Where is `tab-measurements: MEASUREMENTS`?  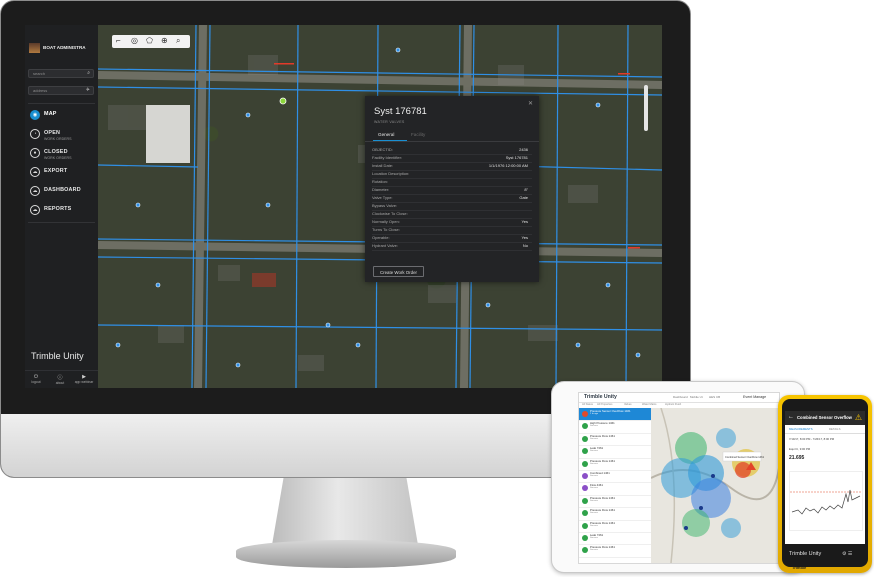
tab-measurements: MEASUREMENTS is located at coordinates (801, 429).